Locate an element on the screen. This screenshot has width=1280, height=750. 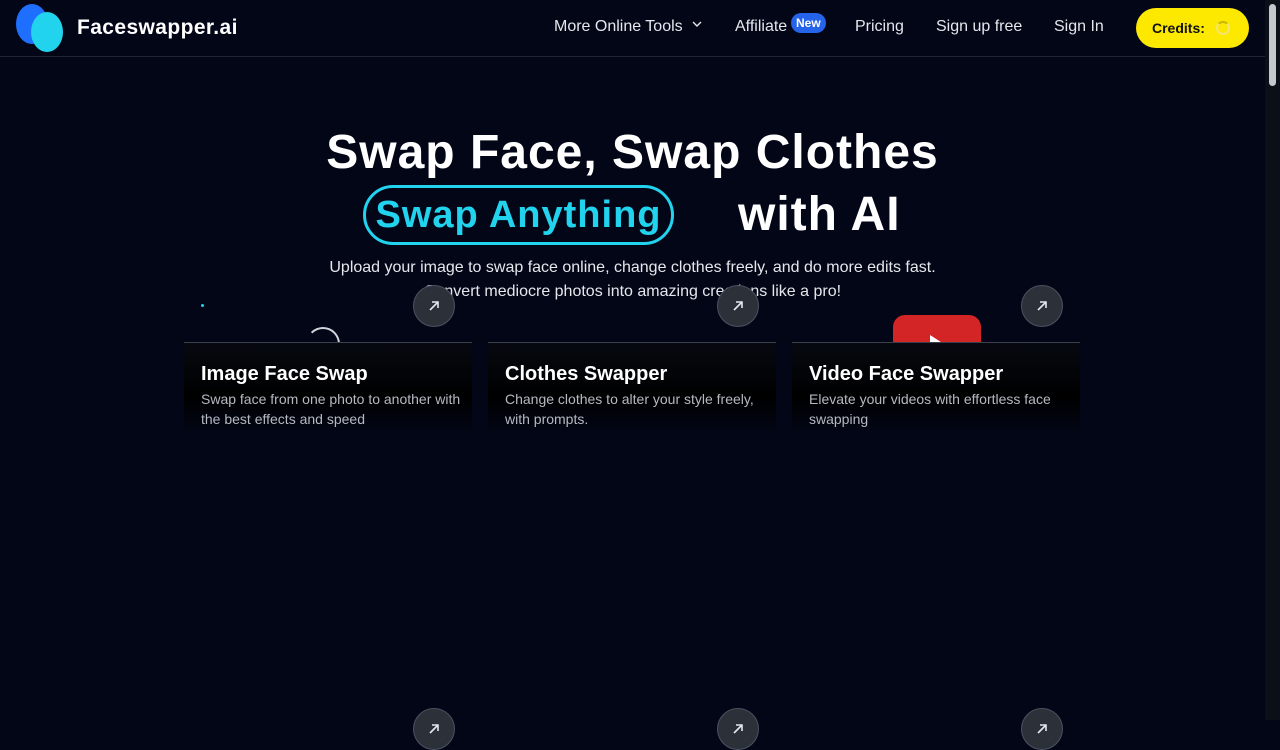
video-thumbnail is located at coordinates (937, 329).